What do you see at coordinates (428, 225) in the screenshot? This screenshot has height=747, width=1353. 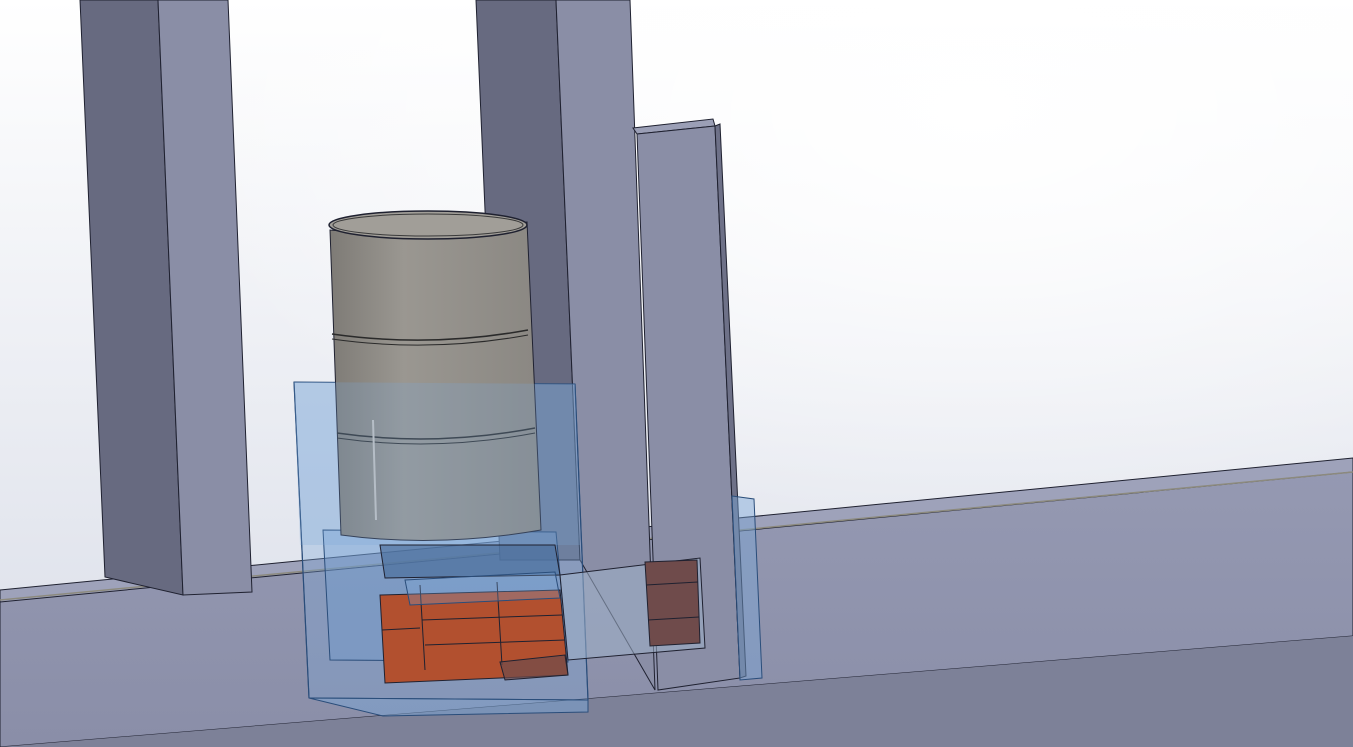 I see `drum-top-rim` at bounding box center [428, 225].